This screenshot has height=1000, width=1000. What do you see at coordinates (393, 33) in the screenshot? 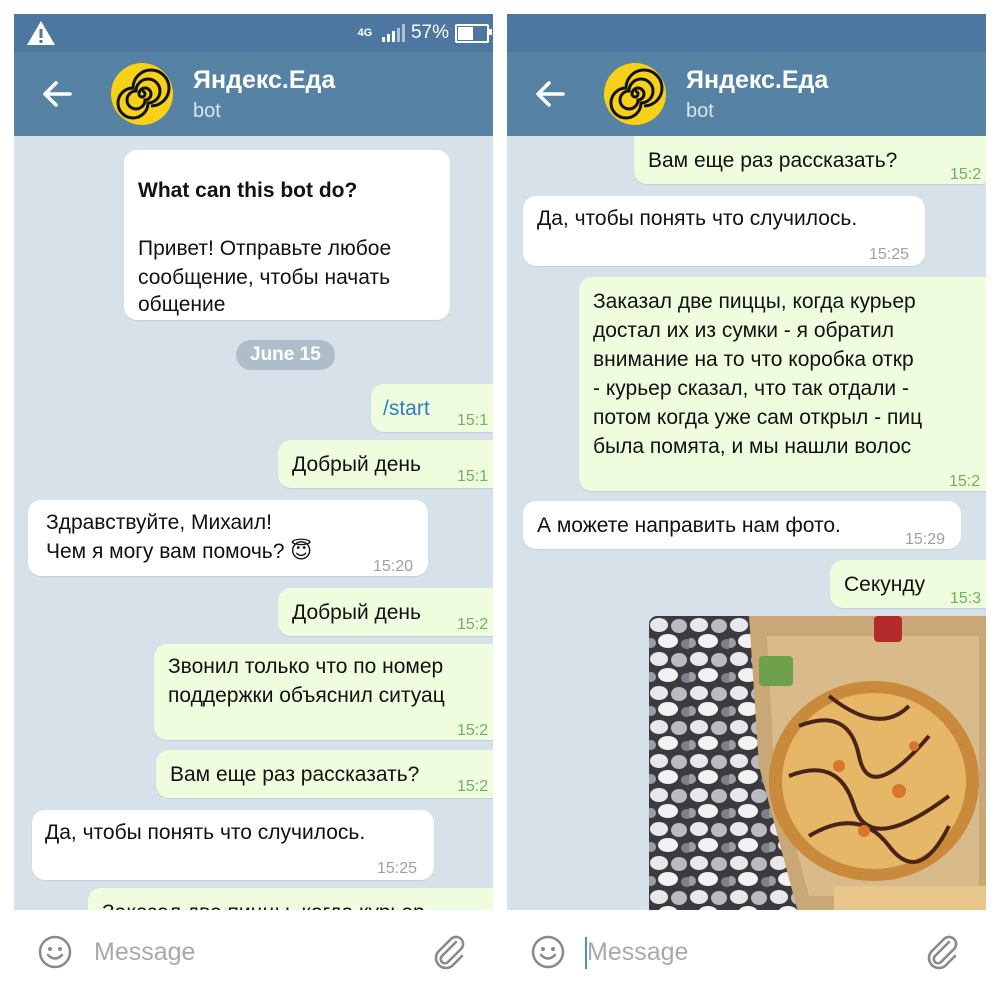
I see `signal-icon` at bounding box center [393, 33].